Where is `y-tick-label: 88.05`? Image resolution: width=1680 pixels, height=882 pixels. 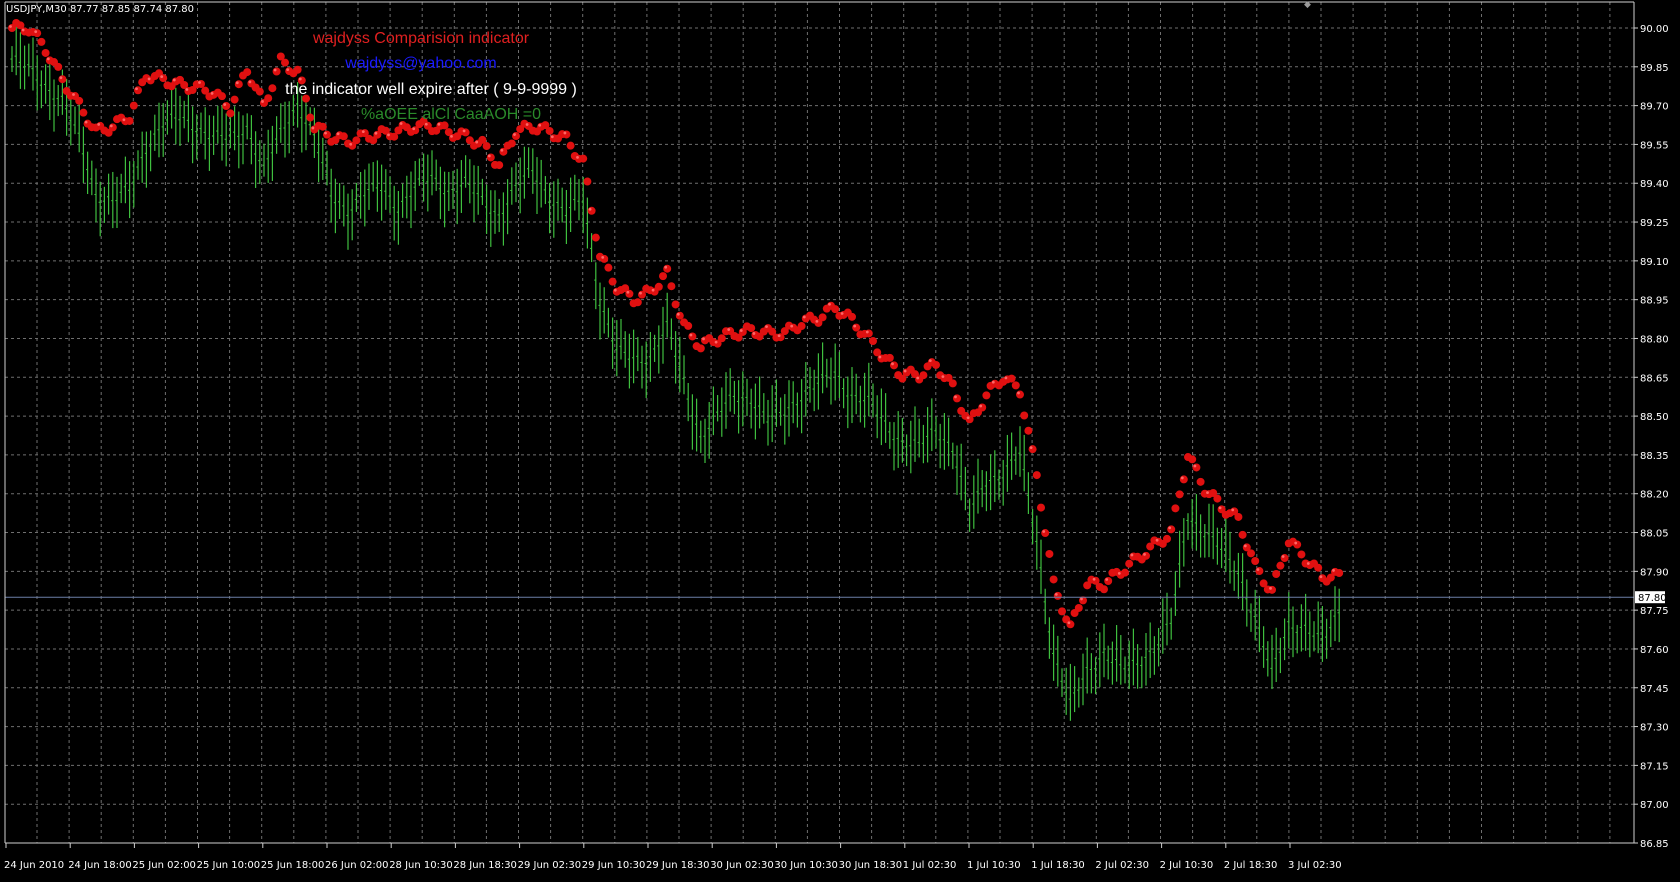
y-tick-label: 88.05 is located at coordinates (1654, 534).